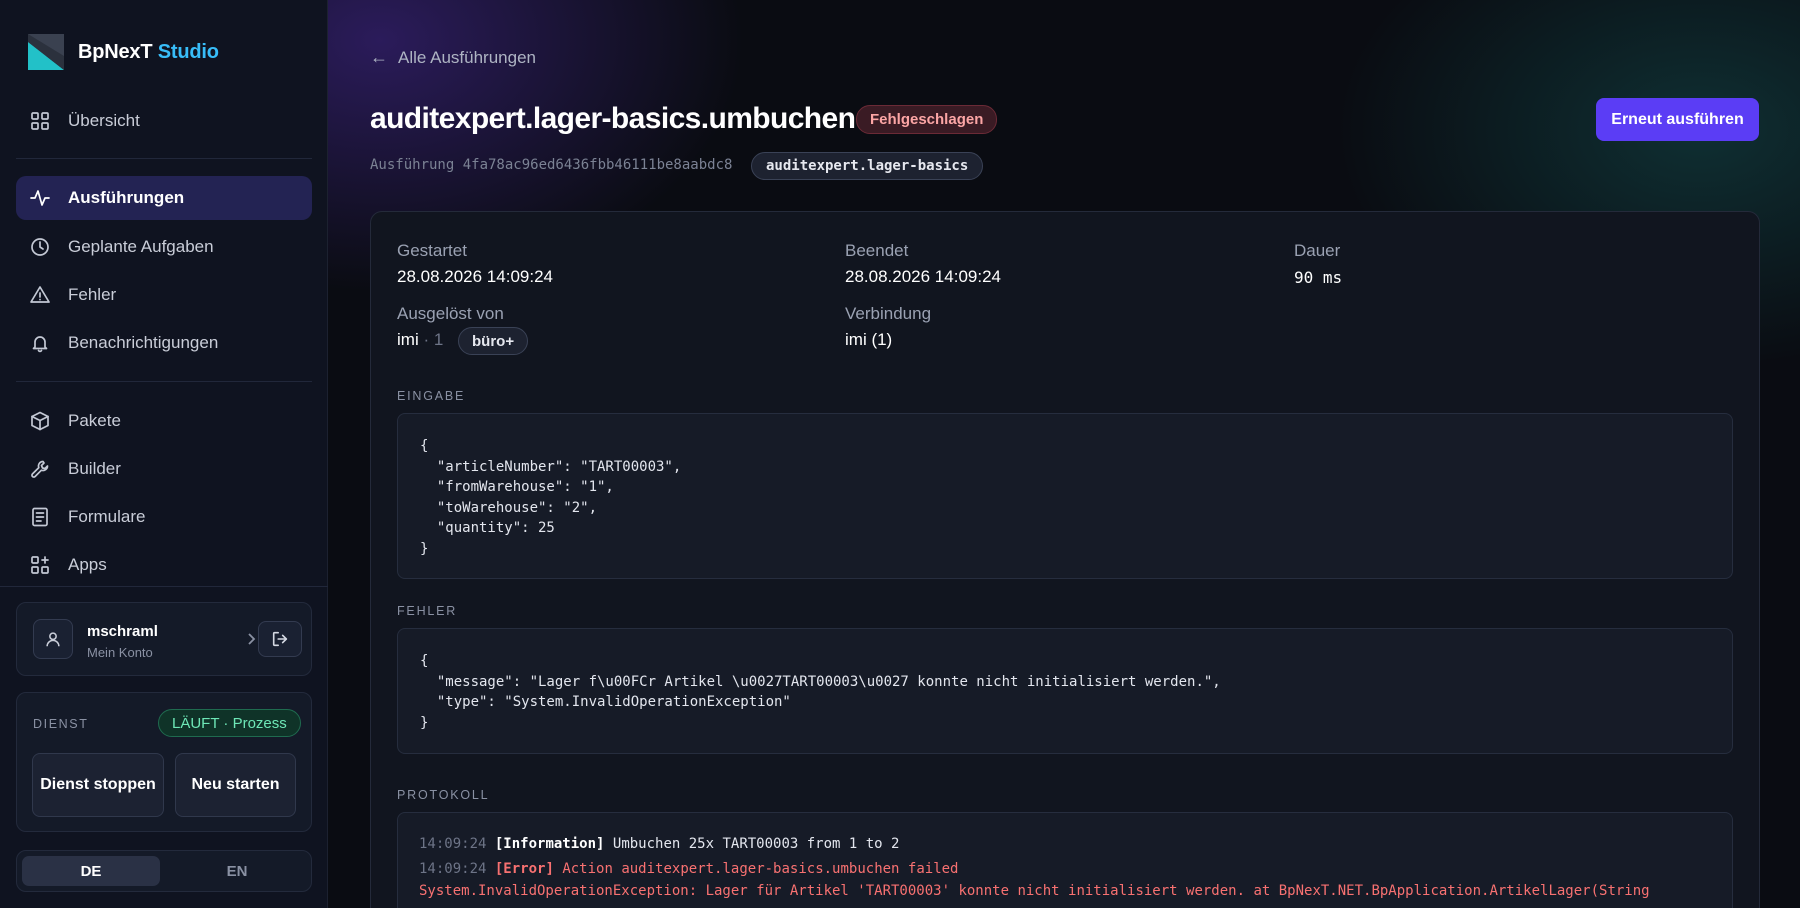 The height and width of the screenshot is (908, 1800). I want to click on back-link: ← Alle Ausführungen, so click(453, 57).